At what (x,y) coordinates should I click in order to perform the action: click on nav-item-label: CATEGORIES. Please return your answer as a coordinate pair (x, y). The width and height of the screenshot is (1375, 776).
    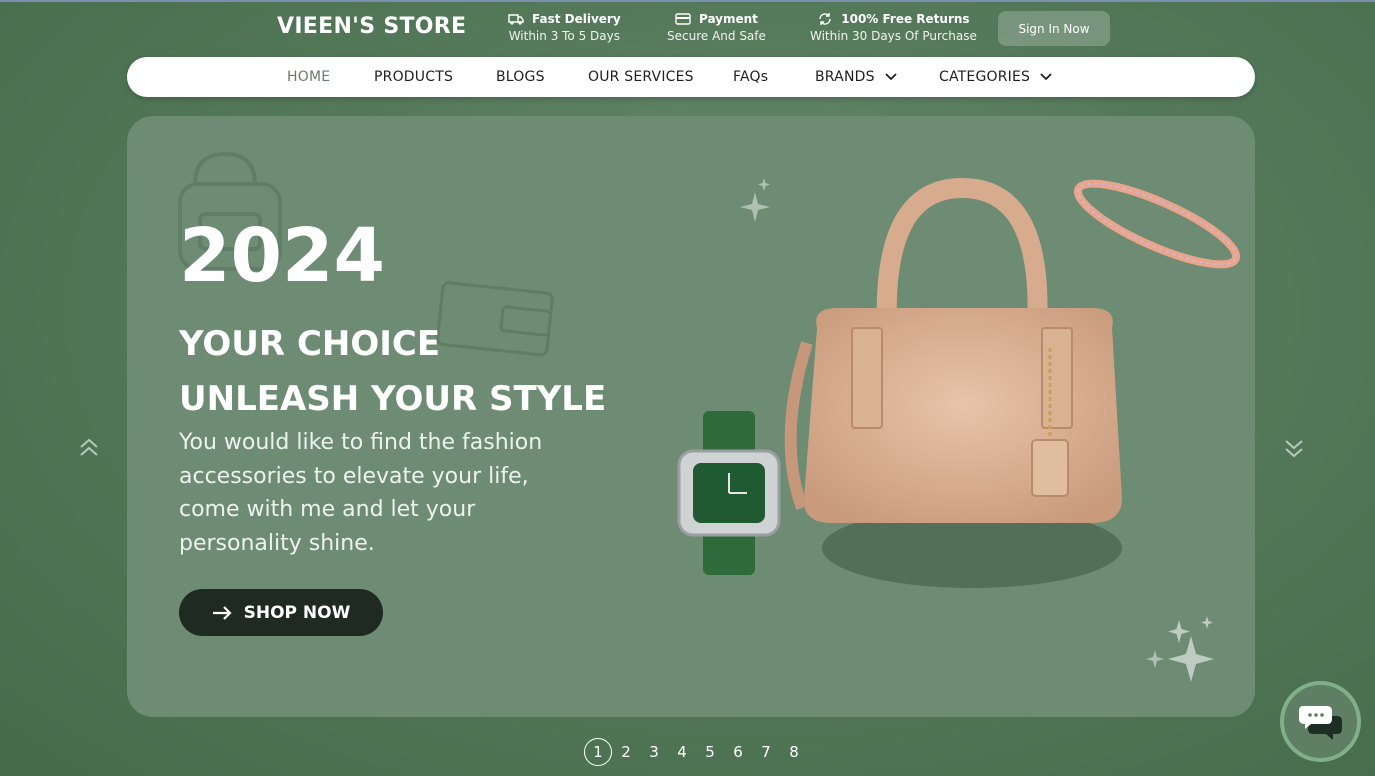
    Looking at the image, I should click on (985, 77).